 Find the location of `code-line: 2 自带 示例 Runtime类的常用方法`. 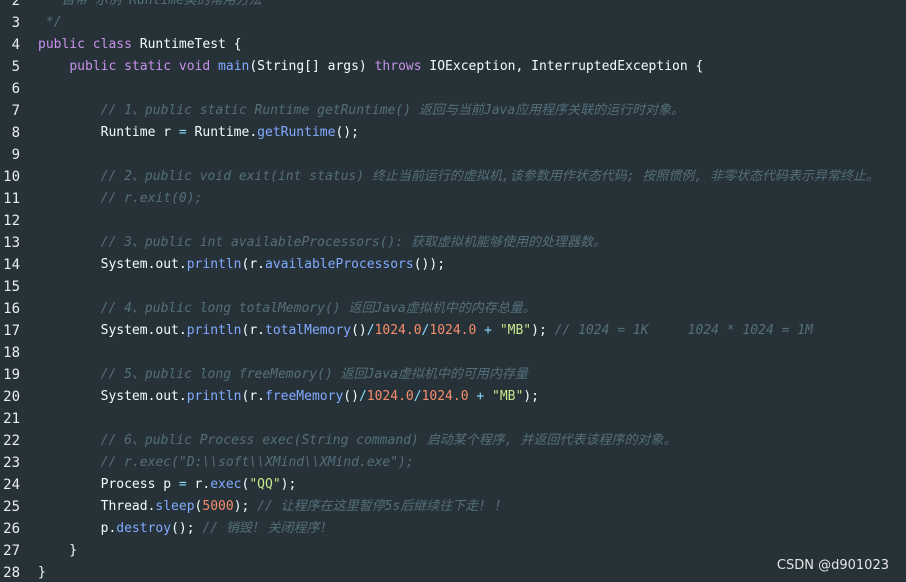

code-line: 2 自带 示例 Runtime类的常用方法 is located at coordinates (453, 6).